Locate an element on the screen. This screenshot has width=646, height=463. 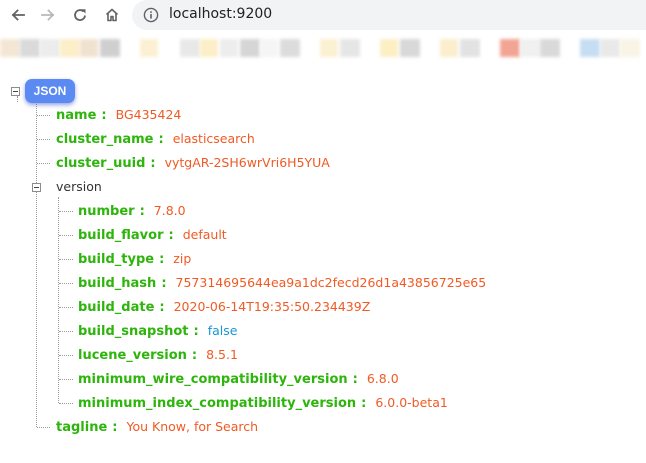
json-entry-build-snapshot: build_snapshot: false is located at coordinates (157, 331).